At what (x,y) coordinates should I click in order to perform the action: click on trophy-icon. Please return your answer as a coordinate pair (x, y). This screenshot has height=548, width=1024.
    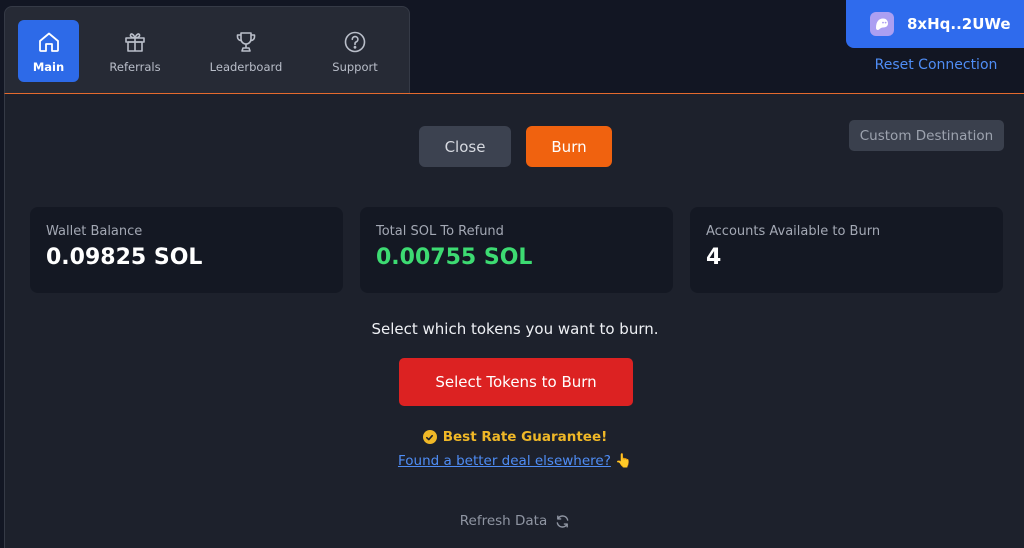
    Looking at the image, I should click on (246, 42).